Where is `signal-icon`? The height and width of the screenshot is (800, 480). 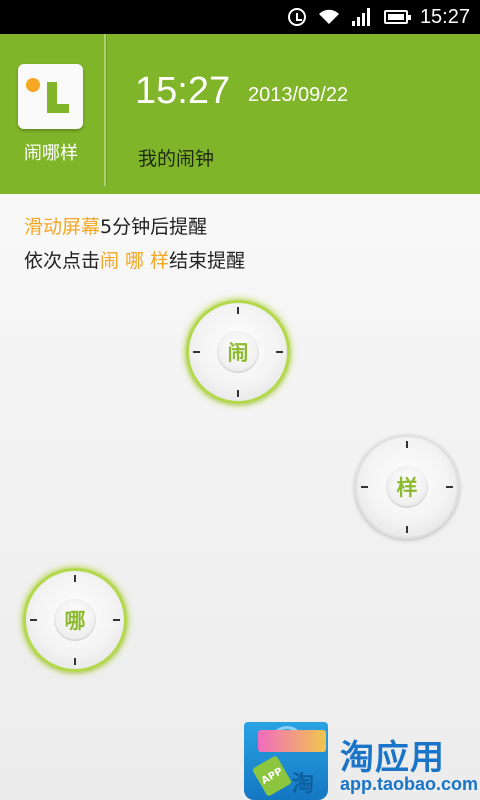 signal-icon is located at coordinates (361, 17).